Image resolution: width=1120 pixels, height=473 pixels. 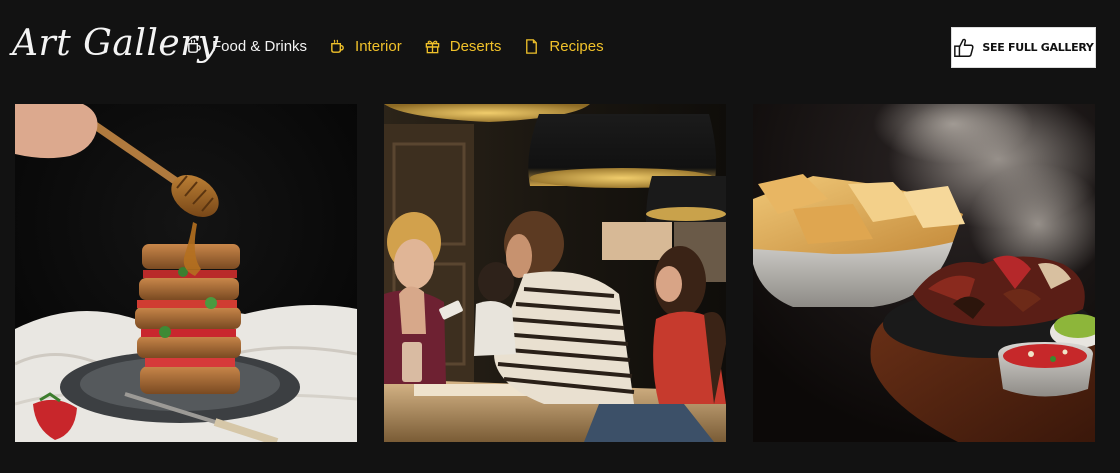 I want to click on tab-recipes: Recipes, so click(x=563, y=46).